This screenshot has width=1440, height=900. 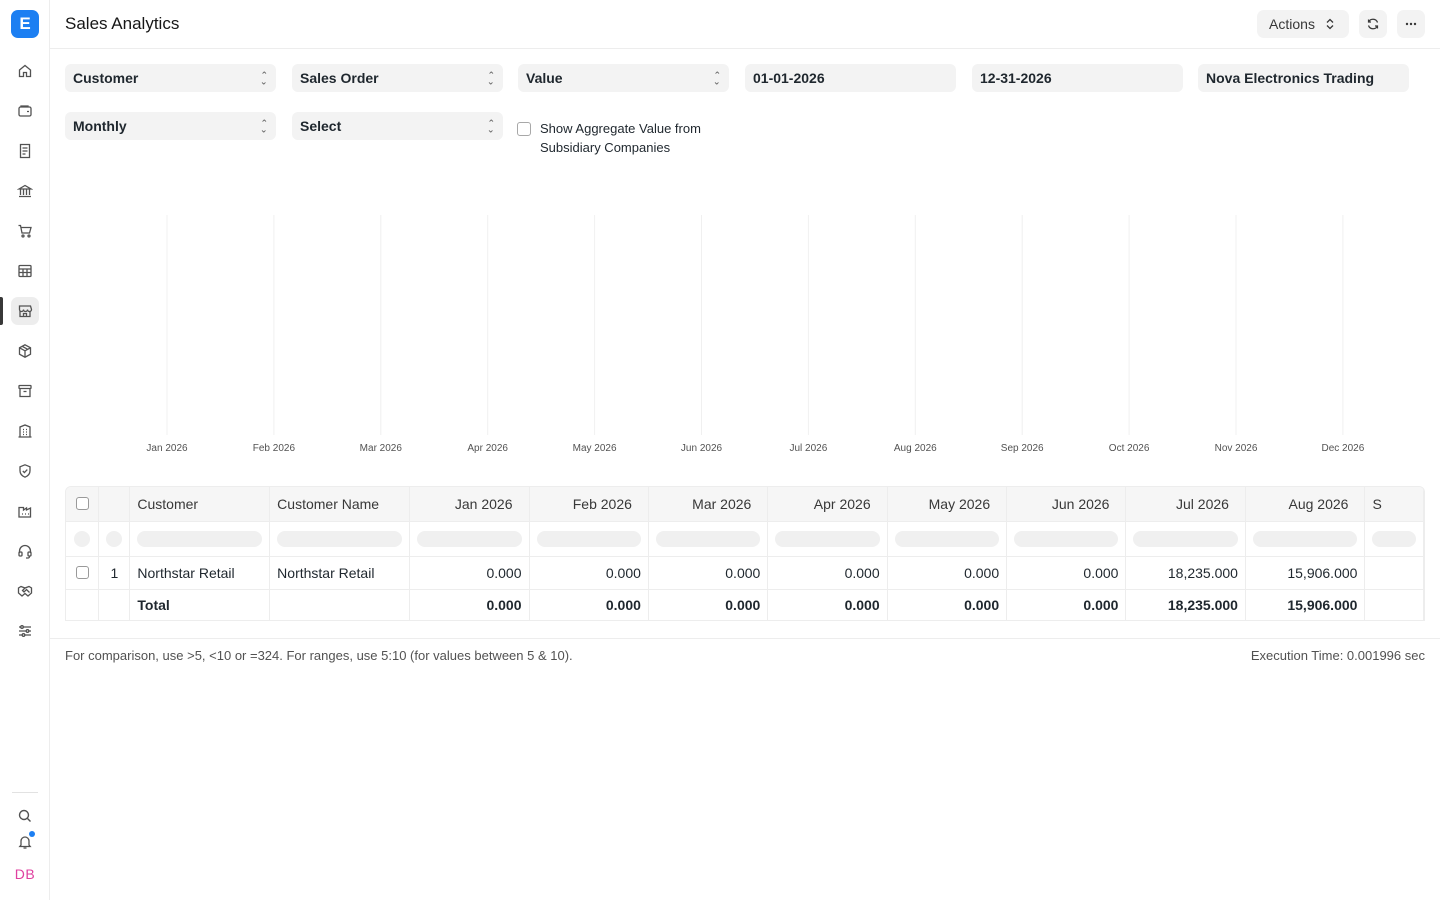 I want to click on execution-time: Execution Time: 0.001996 sec, so click(x=1337, y=655).